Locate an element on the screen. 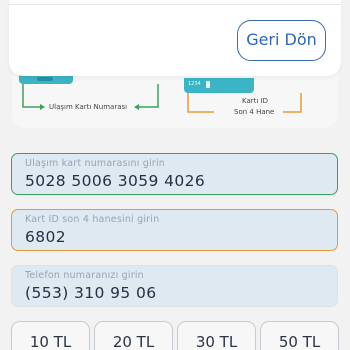  card-number-field-label: Ulaşım kart numarasını girin is located at coordinates (95, 163).